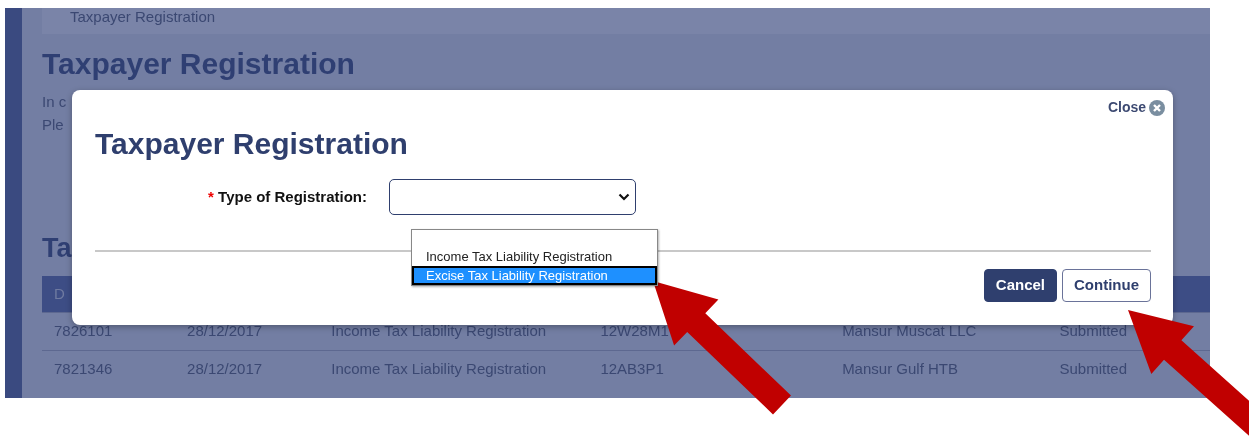 The image size is (1249, 437). What do you see at coordinates (1136, 107) in the screenshot?
I see `close-button: Close` at bounding box center [1136, 107].